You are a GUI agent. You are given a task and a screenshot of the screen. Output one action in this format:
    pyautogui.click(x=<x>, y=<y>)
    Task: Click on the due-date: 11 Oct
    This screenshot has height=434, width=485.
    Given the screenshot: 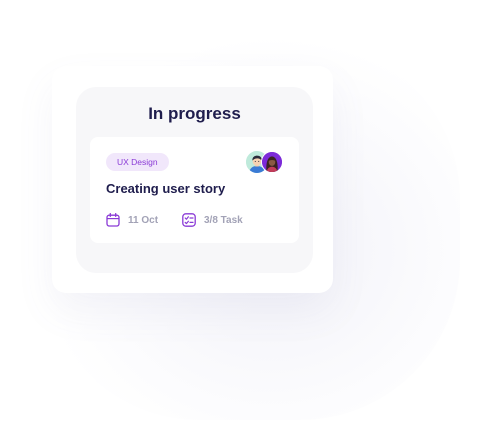 What is the action you would take?
    pyautogui.click(x=132, y=220)
    